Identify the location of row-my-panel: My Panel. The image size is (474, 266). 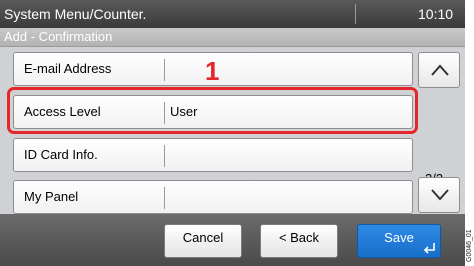
(213, 197).